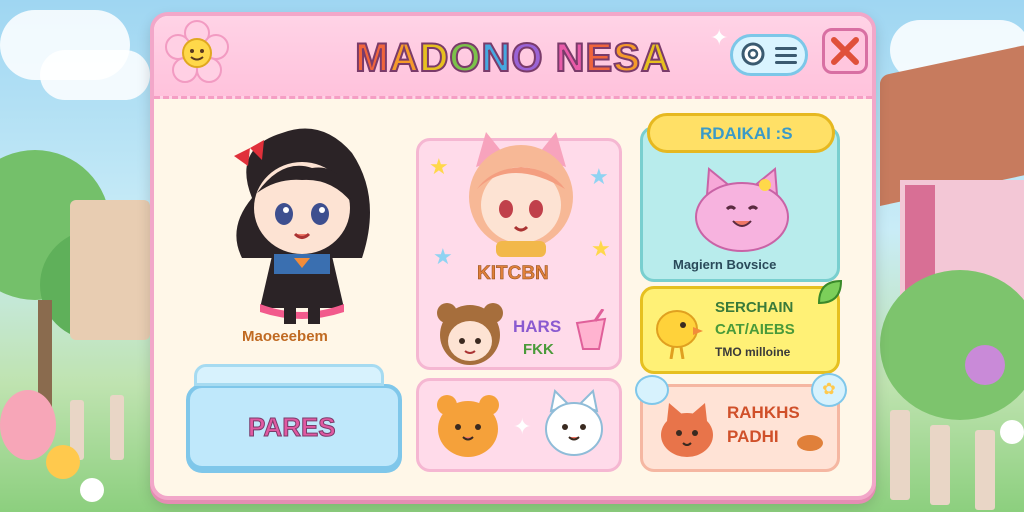  I want to click on menu-icon, so click(786, 55).